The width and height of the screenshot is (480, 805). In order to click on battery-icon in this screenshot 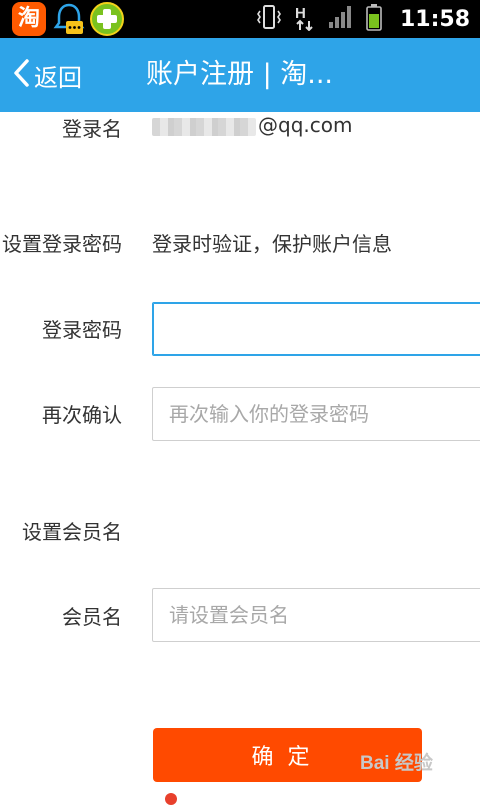, I will do `click(374, 19)`.